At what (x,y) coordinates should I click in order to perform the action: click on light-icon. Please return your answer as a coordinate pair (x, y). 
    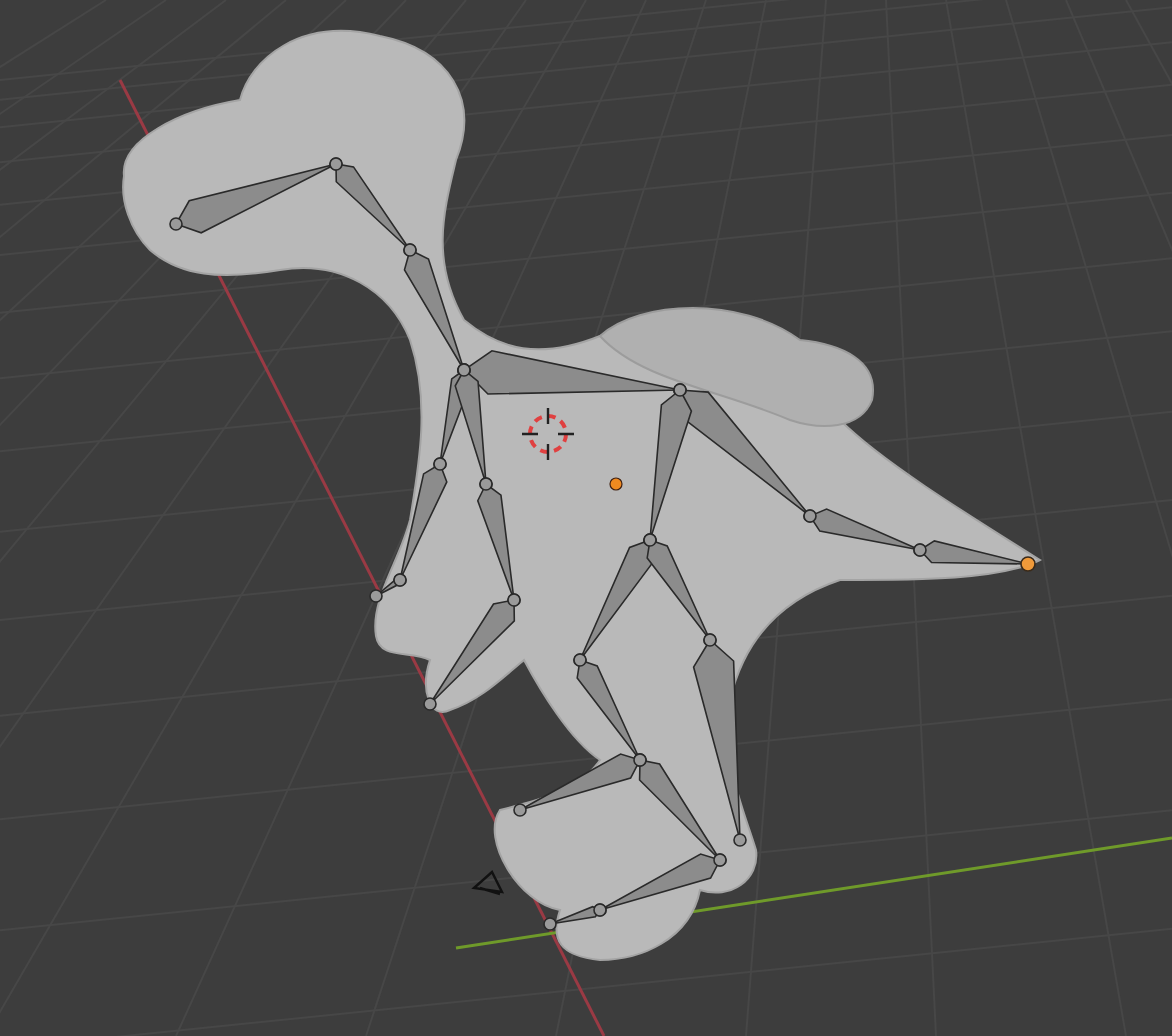
    Looking at the image, I should click on (488, 883).